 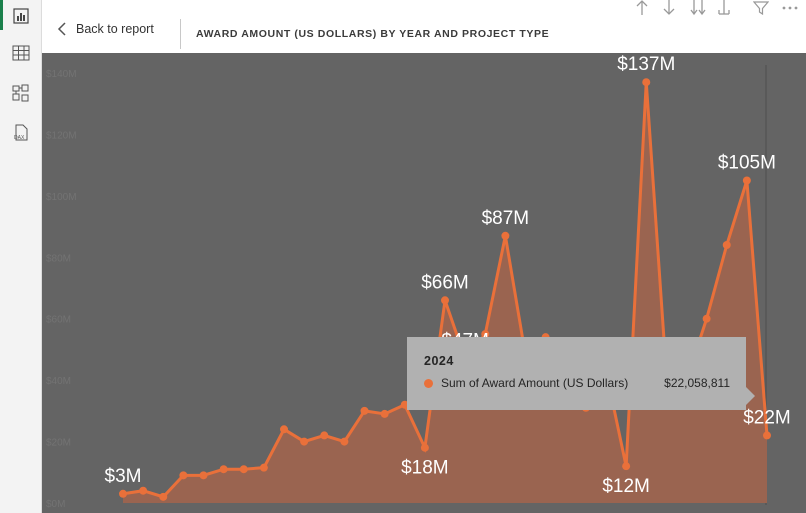 I want to click on y-tick-label: $0M, so click(x=55, y=504).